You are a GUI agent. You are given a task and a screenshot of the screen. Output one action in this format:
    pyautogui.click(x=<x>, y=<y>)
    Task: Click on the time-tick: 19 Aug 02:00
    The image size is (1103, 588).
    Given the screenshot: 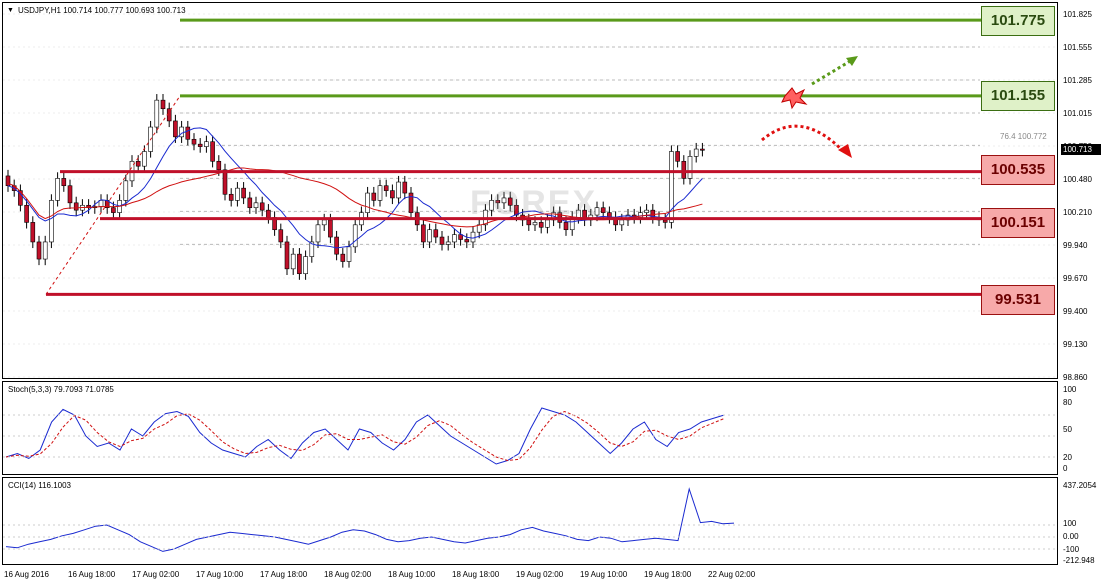 What is the action you would take?
    pyautogui.click(x=540, y=574)
    